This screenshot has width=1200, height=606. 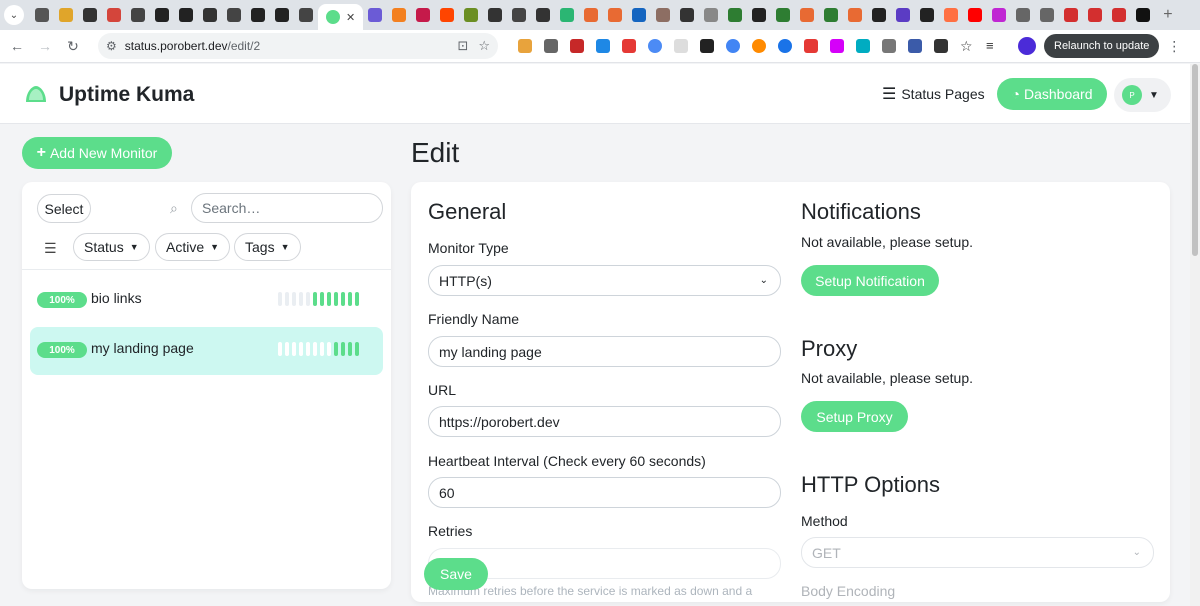 I want to click on setup-proxy-button: Setup Proxy, so click(x=854, y=416).